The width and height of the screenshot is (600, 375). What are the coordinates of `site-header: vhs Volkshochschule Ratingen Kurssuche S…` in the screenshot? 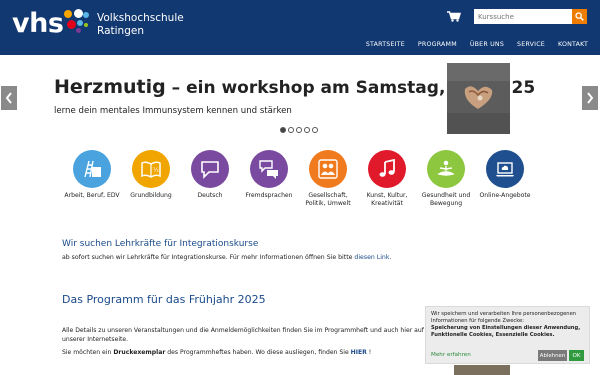 It's located at (300, 27).